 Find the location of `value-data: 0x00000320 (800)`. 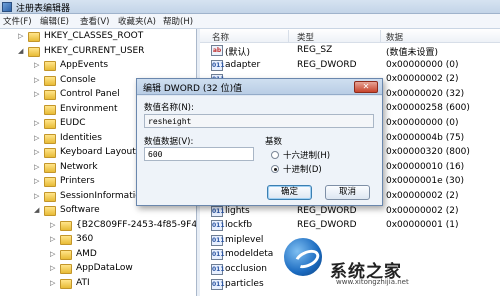

value-data: 0x00000320 (800) is located at coordinates (428, 152).